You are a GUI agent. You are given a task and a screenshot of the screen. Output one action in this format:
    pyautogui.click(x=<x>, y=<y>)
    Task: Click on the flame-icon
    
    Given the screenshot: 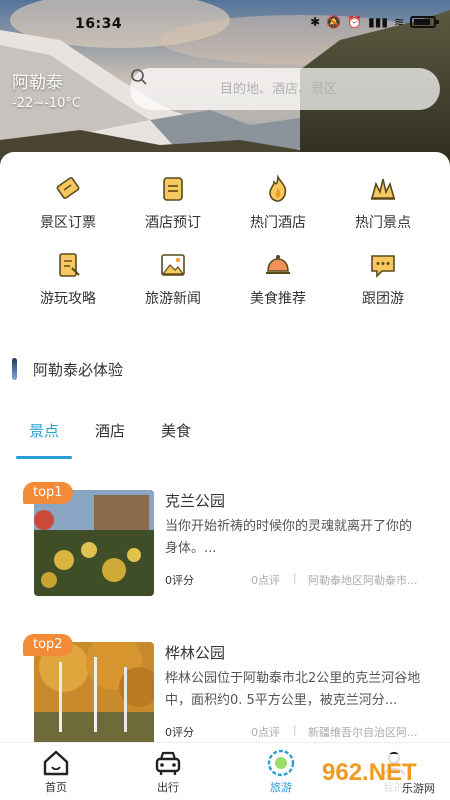 What is the action you would take?
    pyautogui.click(x=278, y=188)
    